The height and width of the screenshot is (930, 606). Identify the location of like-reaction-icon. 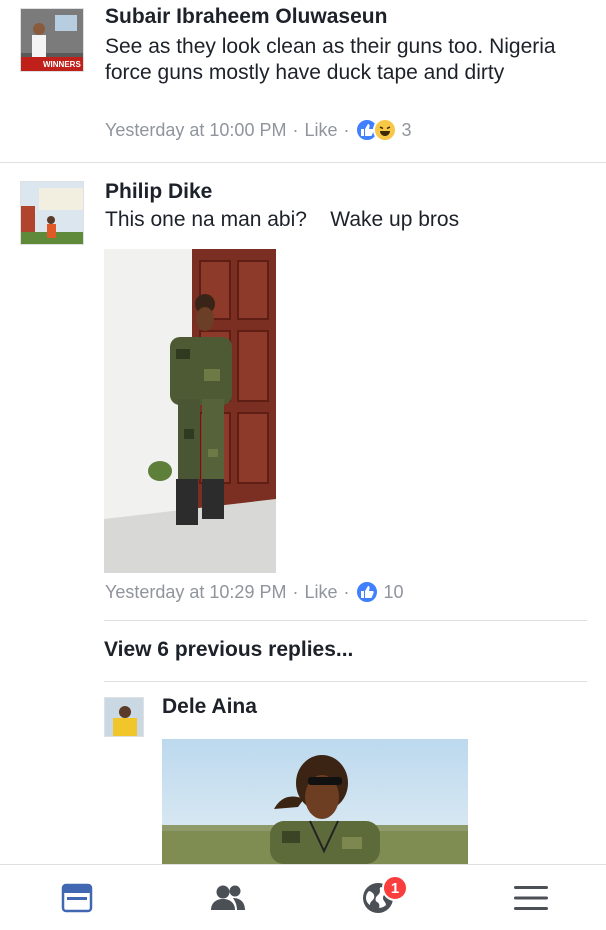
(367, 592).